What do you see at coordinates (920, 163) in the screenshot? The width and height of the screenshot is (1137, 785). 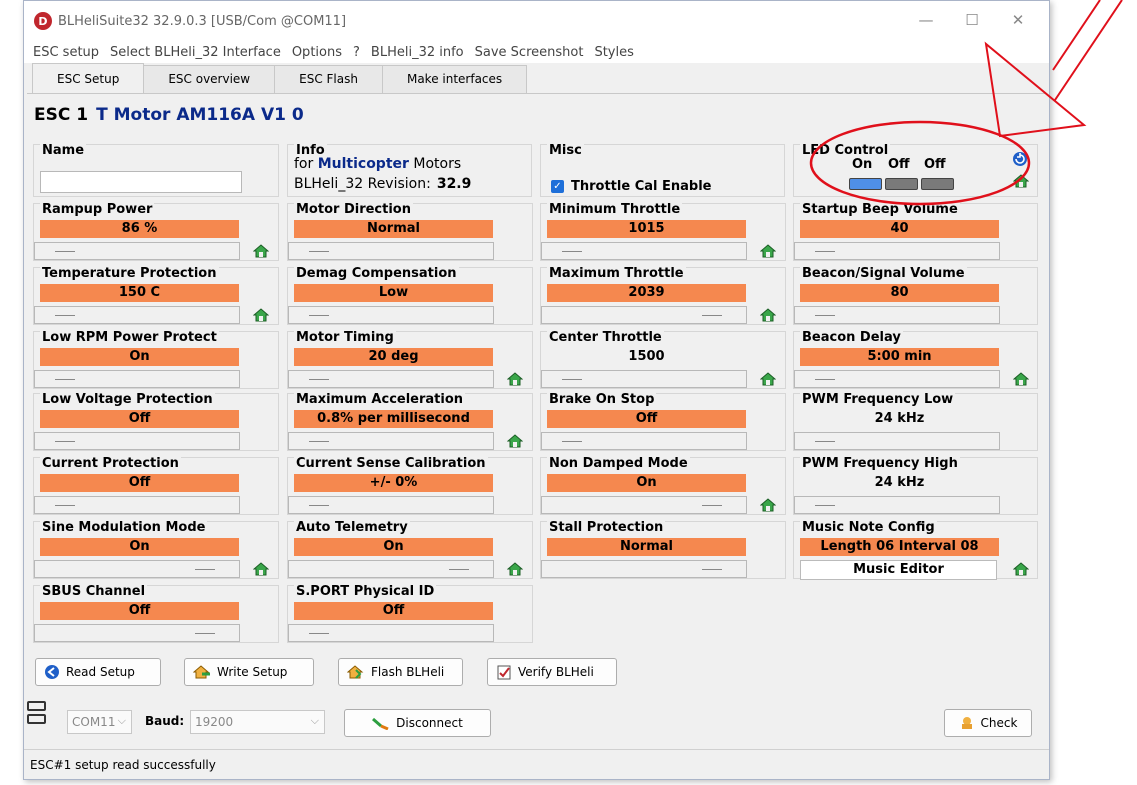 I see `annotation-circle` at bounding box center [920, 163].